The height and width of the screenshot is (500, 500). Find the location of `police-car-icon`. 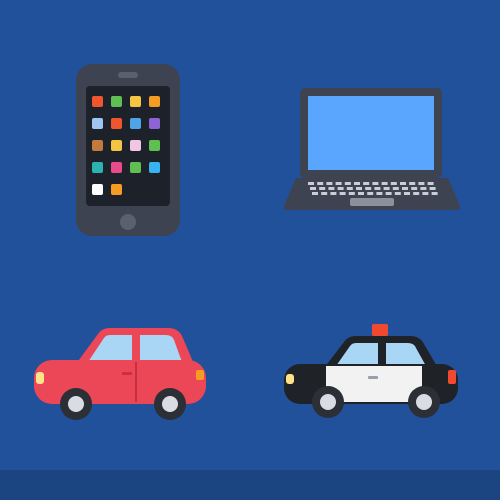

police-car-icon is located at coordinates (371, 371).